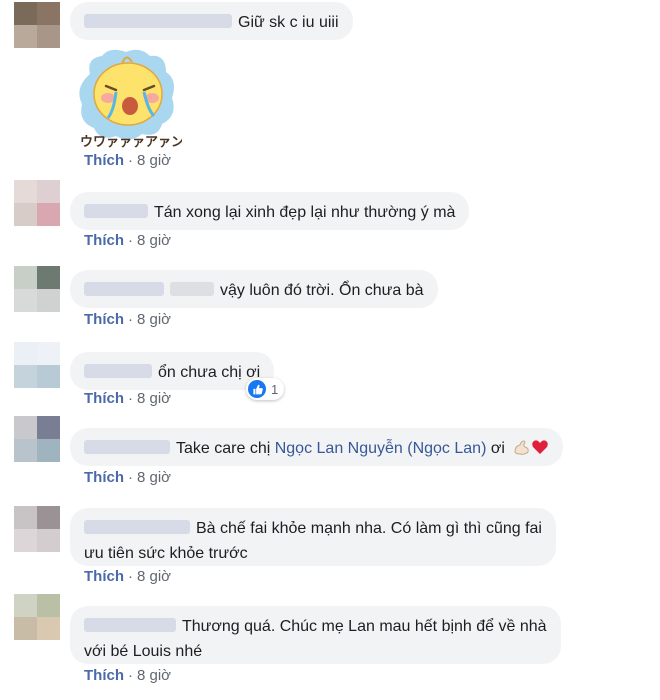 This screenshot has height=700, width=660. Describe the element at coordinates (495, 448) in the screenshot. I see `comment-text-end: ơi` at that location.